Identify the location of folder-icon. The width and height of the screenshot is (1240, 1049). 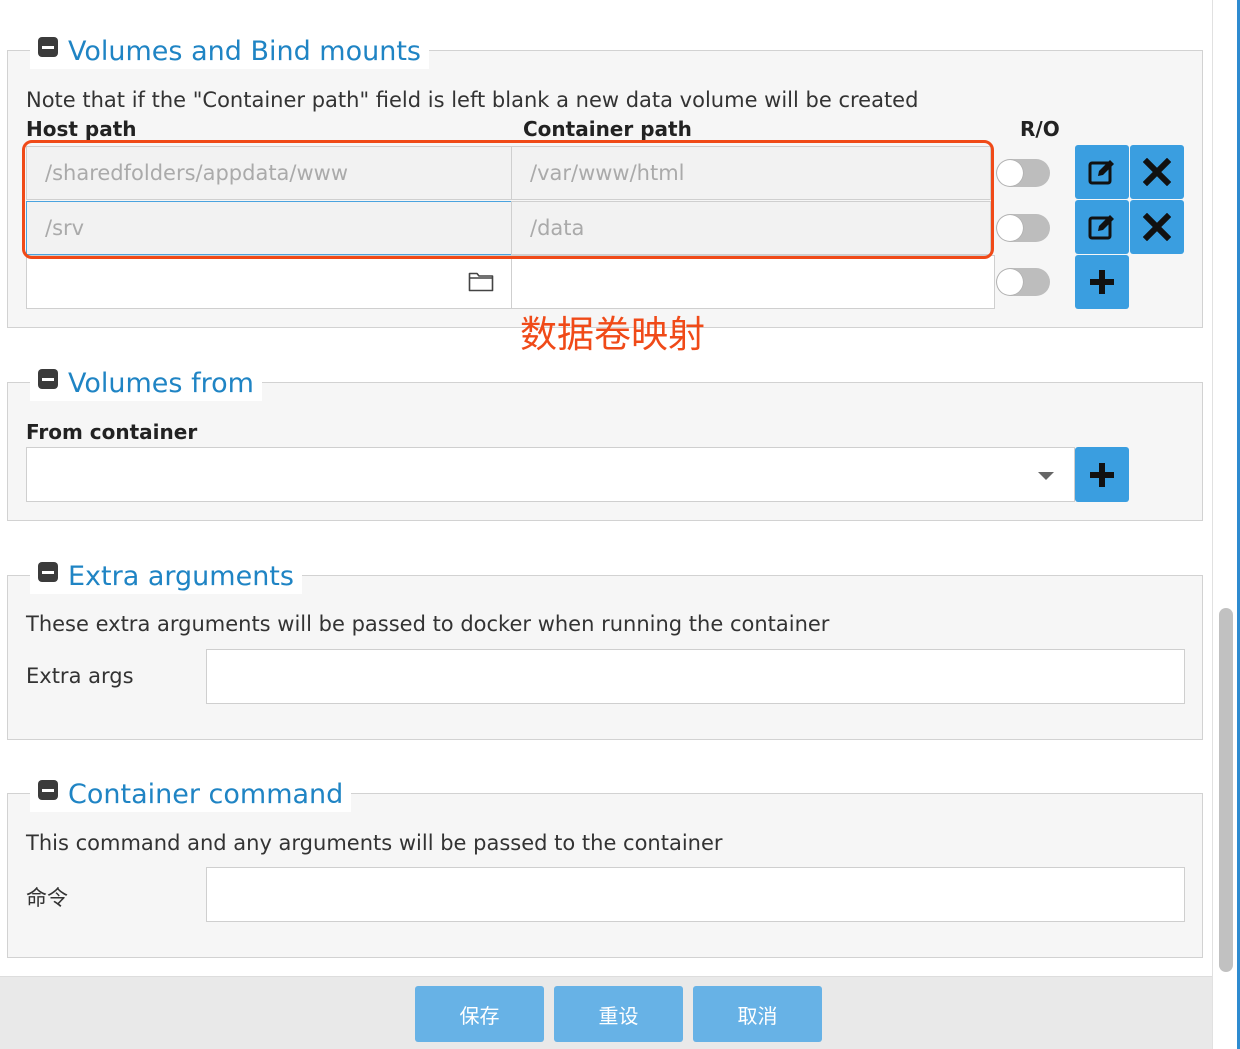
(481, 281).